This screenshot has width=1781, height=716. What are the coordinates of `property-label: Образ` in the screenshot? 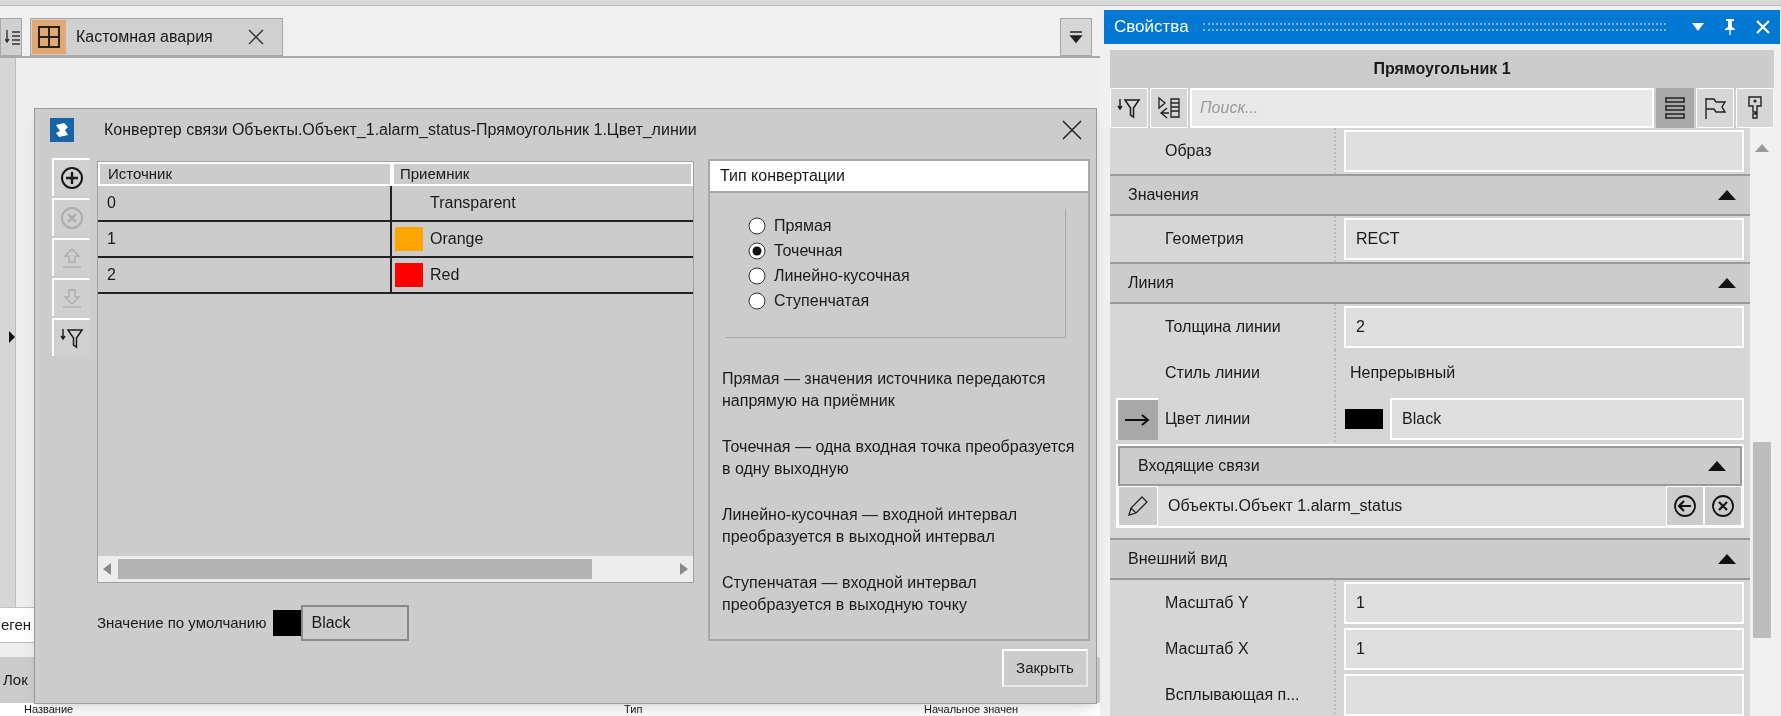 It's located at (1188, 151).